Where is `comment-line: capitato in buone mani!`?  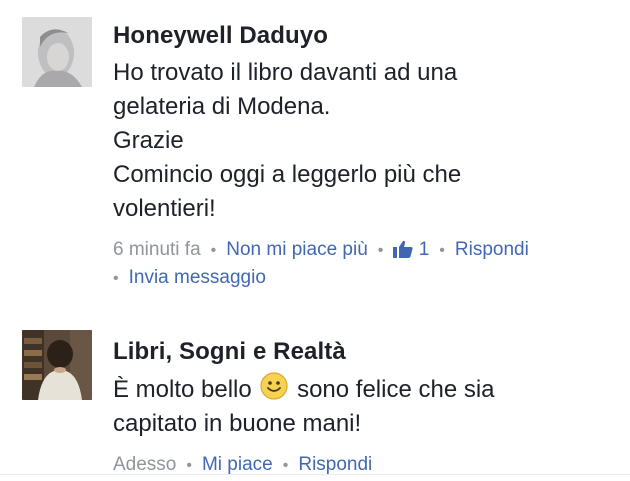
comment-line: capitato in buone mani! is located at coordinates (237, 423).